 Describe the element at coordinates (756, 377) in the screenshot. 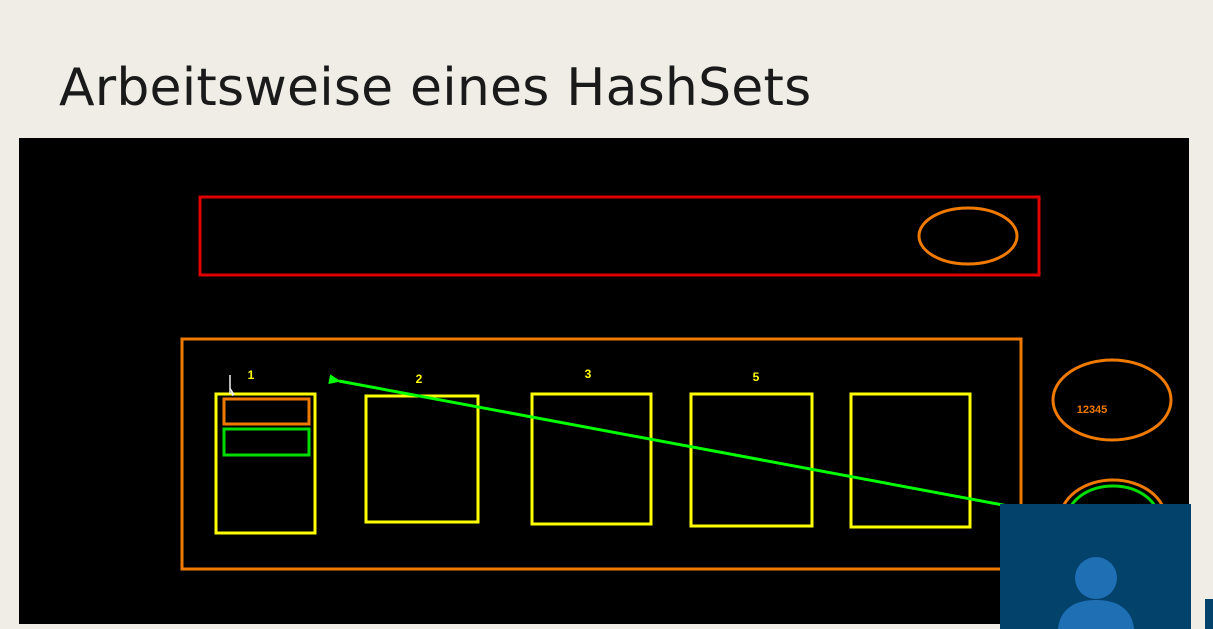

I see `bucket-label-5: 5` at that location.